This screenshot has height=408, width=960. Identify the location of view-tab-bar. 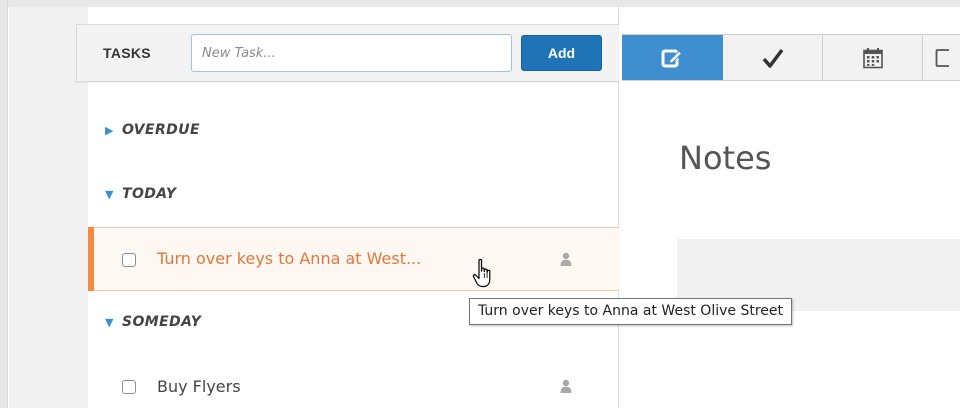
(791, 57).